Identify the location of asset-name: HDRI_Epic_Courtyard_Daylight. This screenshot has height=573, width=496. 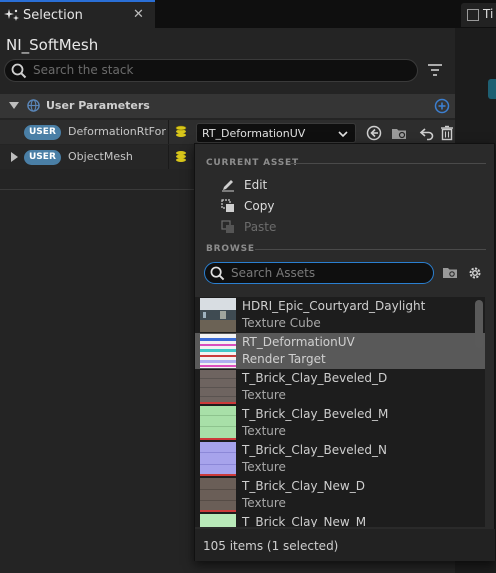
(334, 306).